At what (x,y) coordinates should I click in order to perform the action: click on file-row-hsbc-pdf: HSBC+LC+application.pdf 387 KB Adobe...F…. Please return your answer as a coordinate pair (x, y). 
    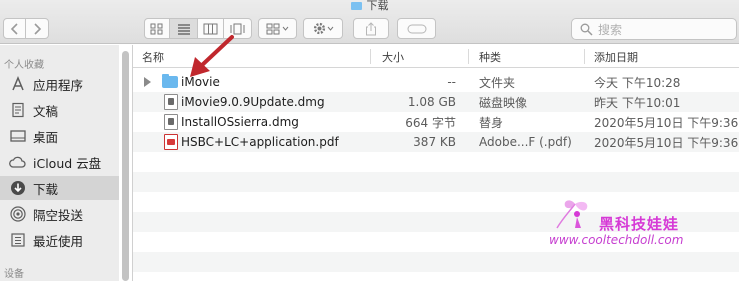
    Looking at the image, I should click on (436, 142).